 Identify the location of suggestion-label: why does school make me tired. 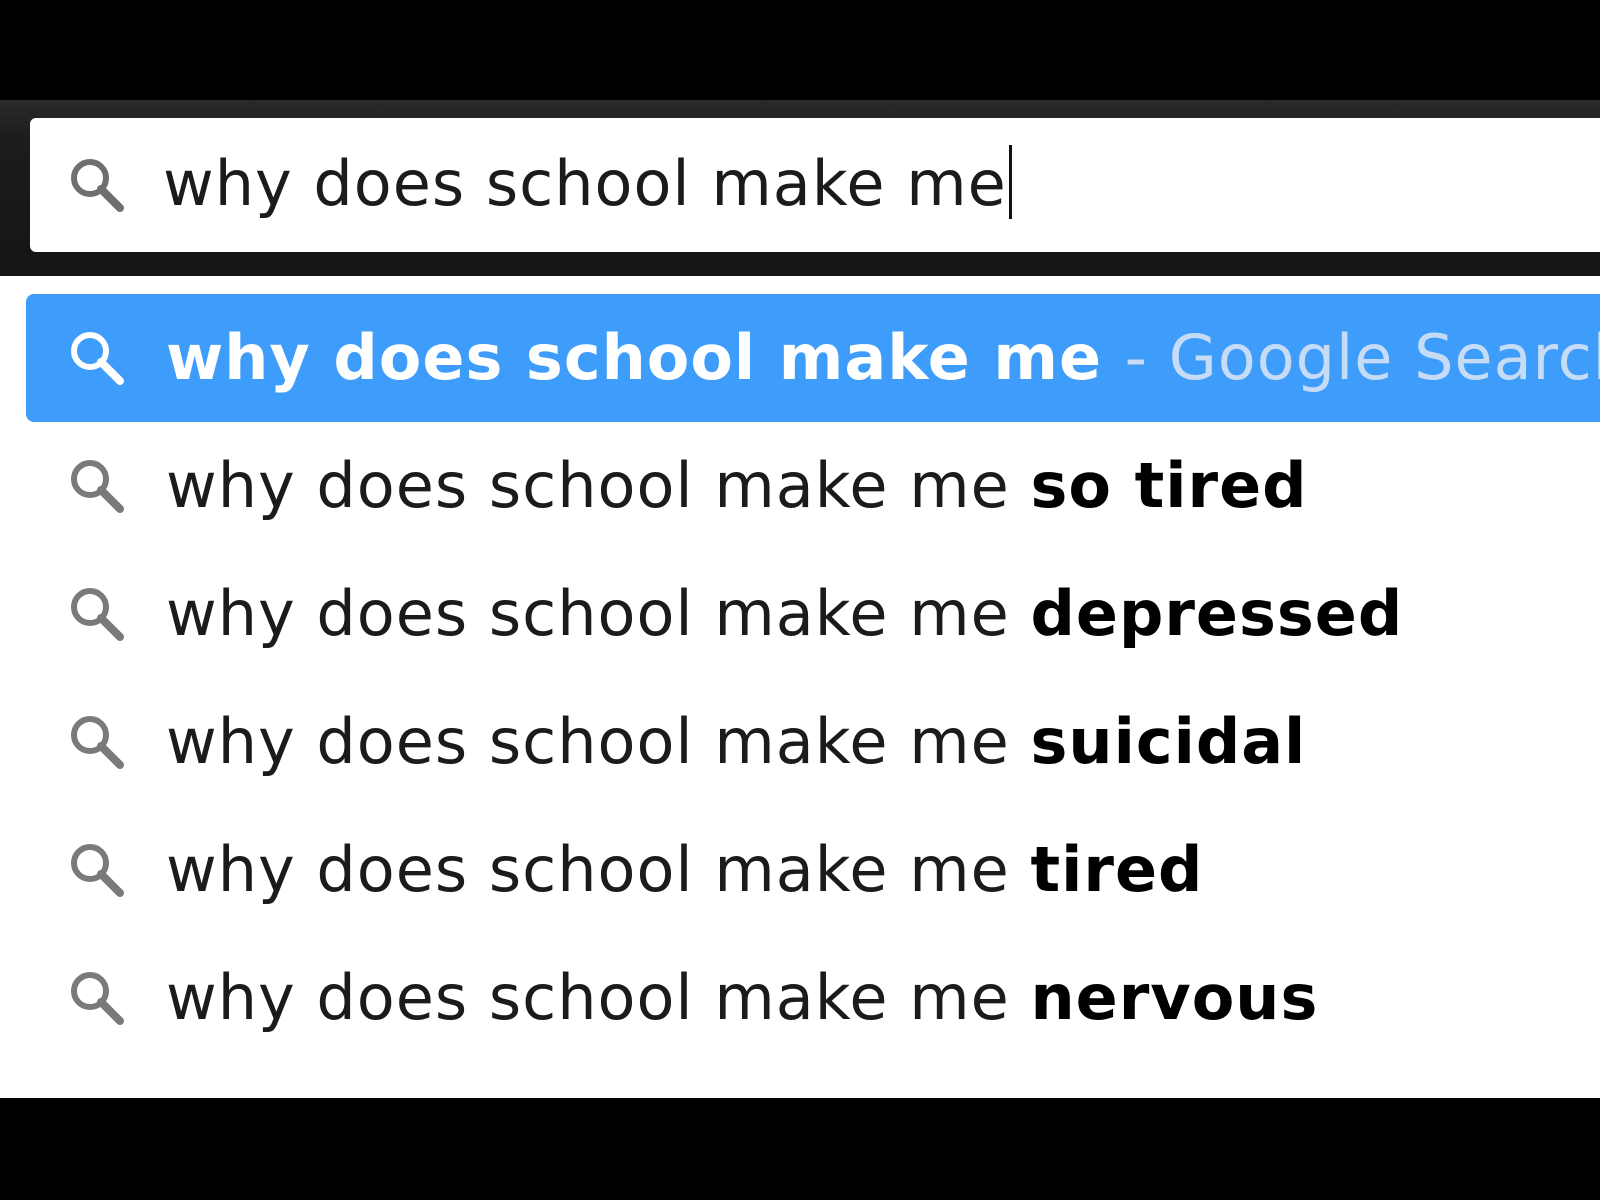
(684, 870).